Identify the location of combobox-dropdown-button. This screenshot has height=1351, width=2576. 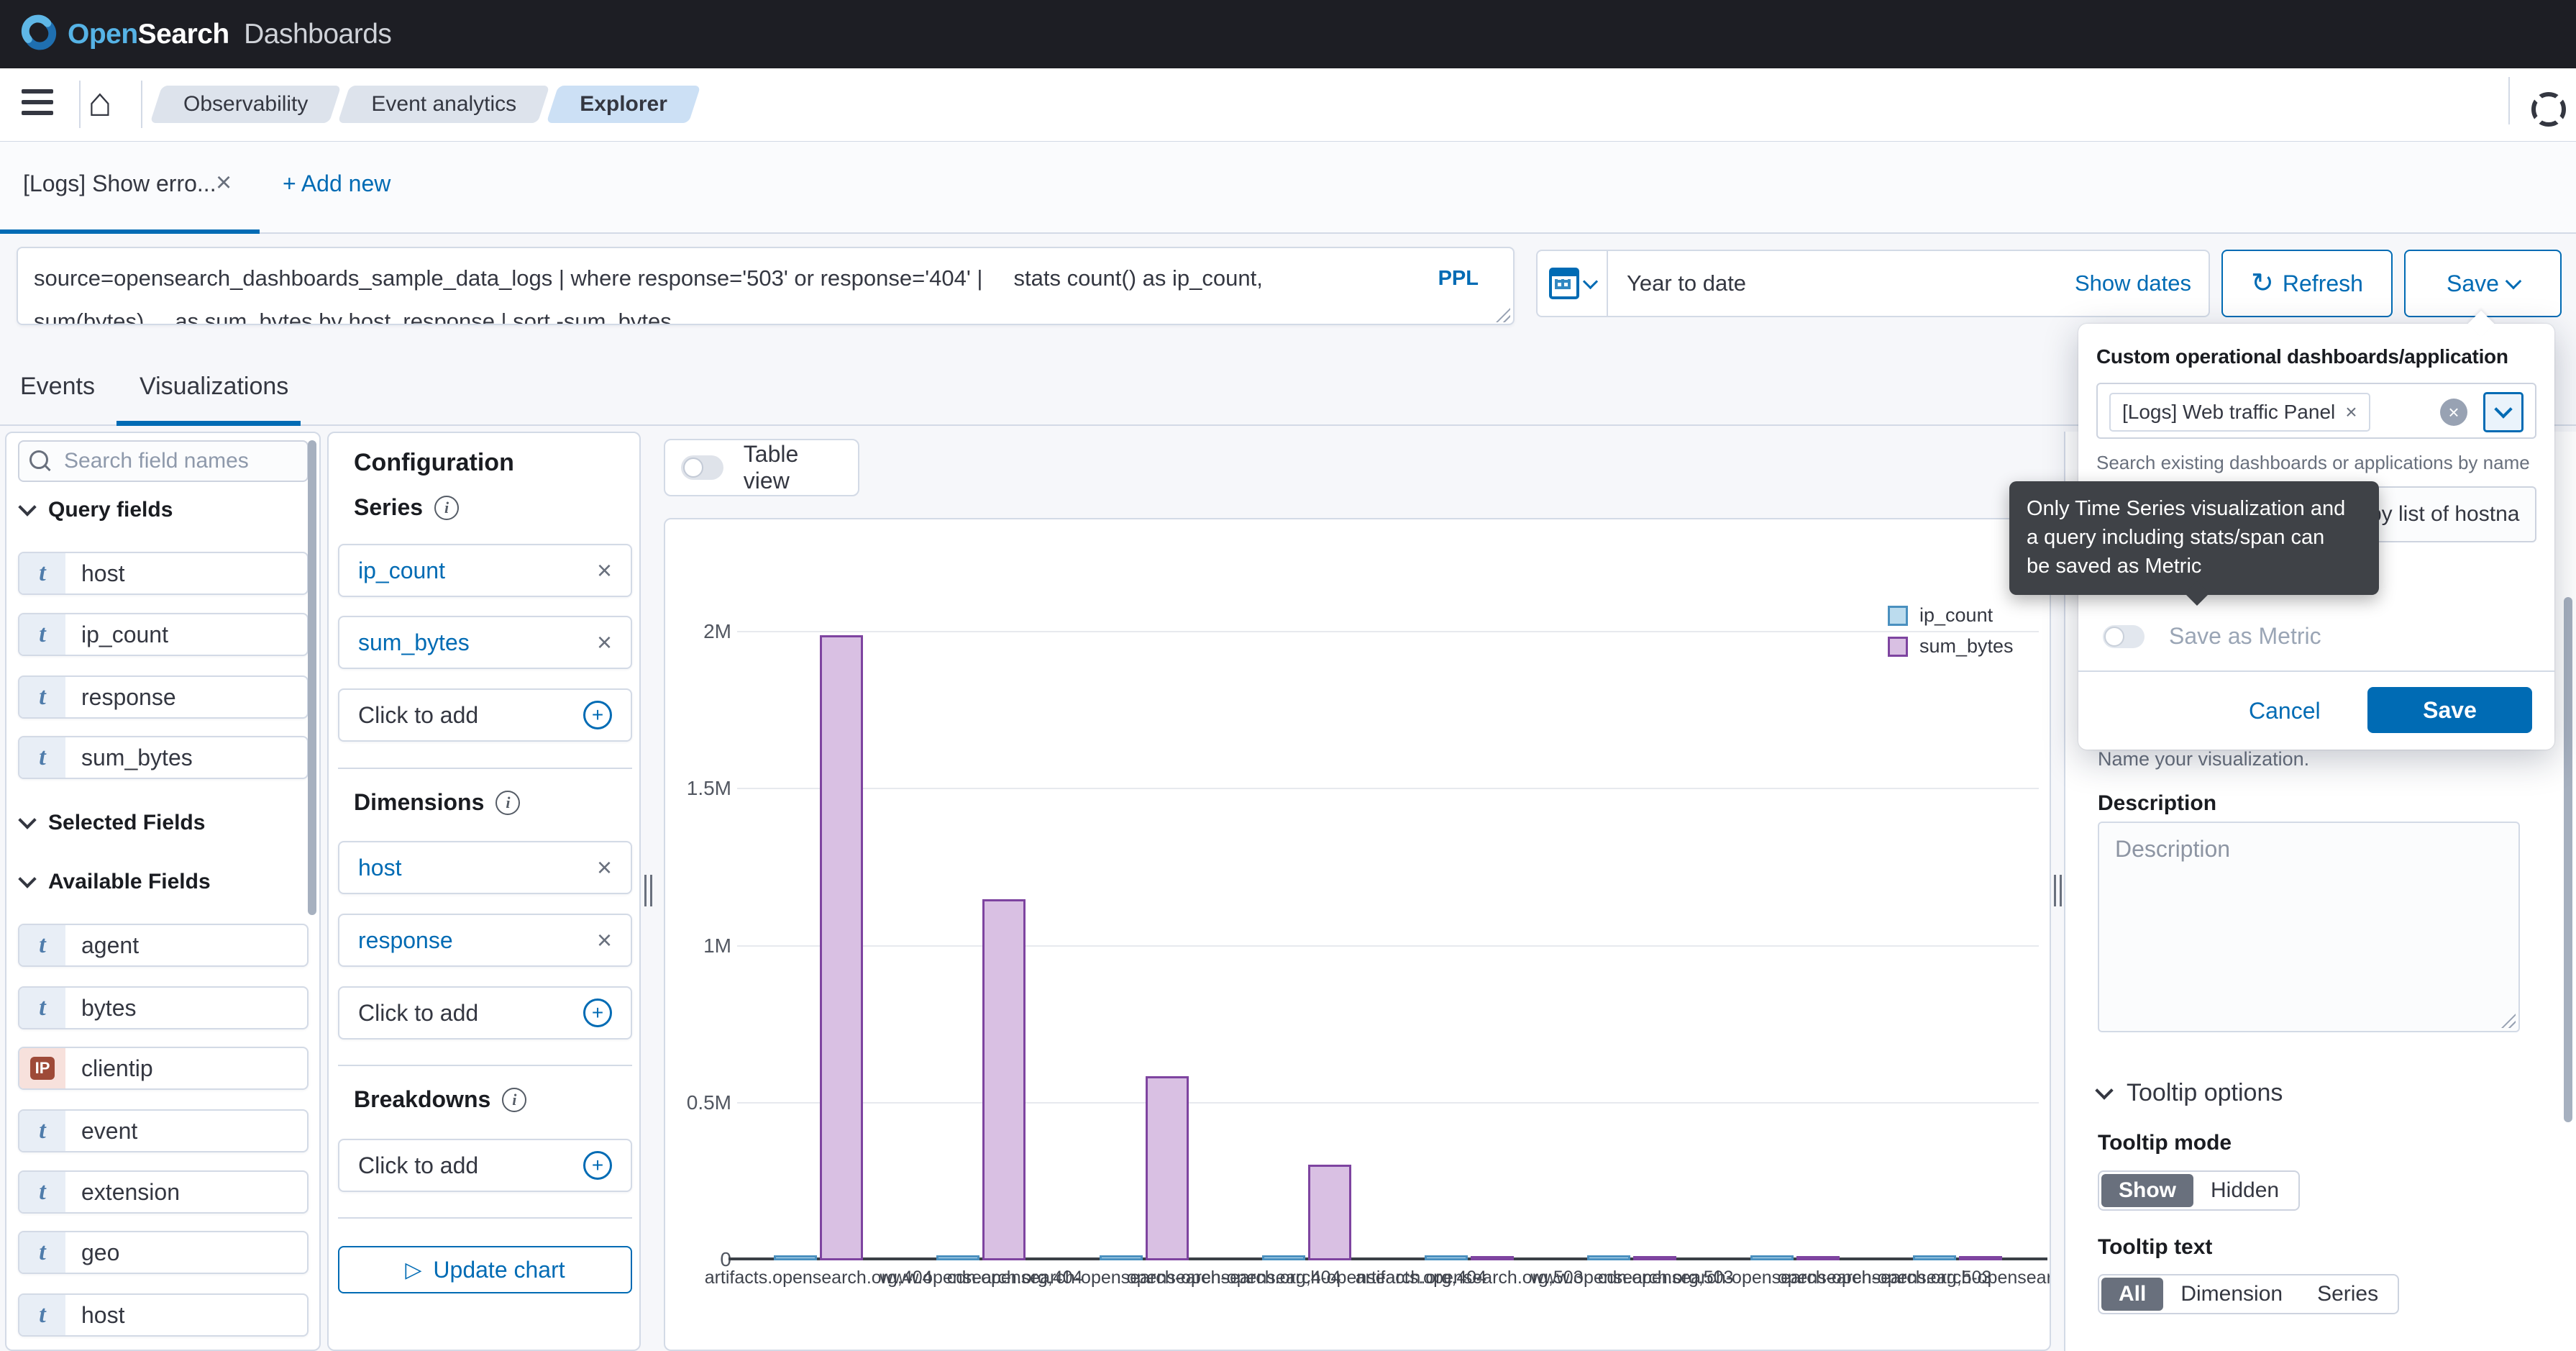
(2503, 412).